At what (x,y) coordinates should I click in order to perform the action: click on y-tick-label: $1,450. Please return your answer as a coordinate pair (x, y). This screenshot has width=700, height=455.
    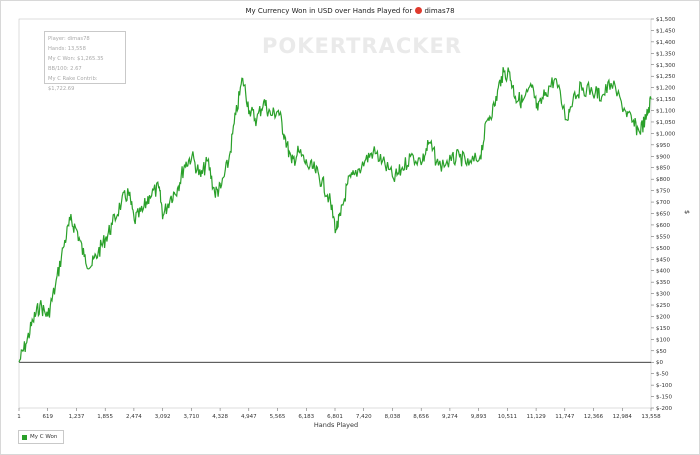
    Looking at the image, I should click on (666, 31).